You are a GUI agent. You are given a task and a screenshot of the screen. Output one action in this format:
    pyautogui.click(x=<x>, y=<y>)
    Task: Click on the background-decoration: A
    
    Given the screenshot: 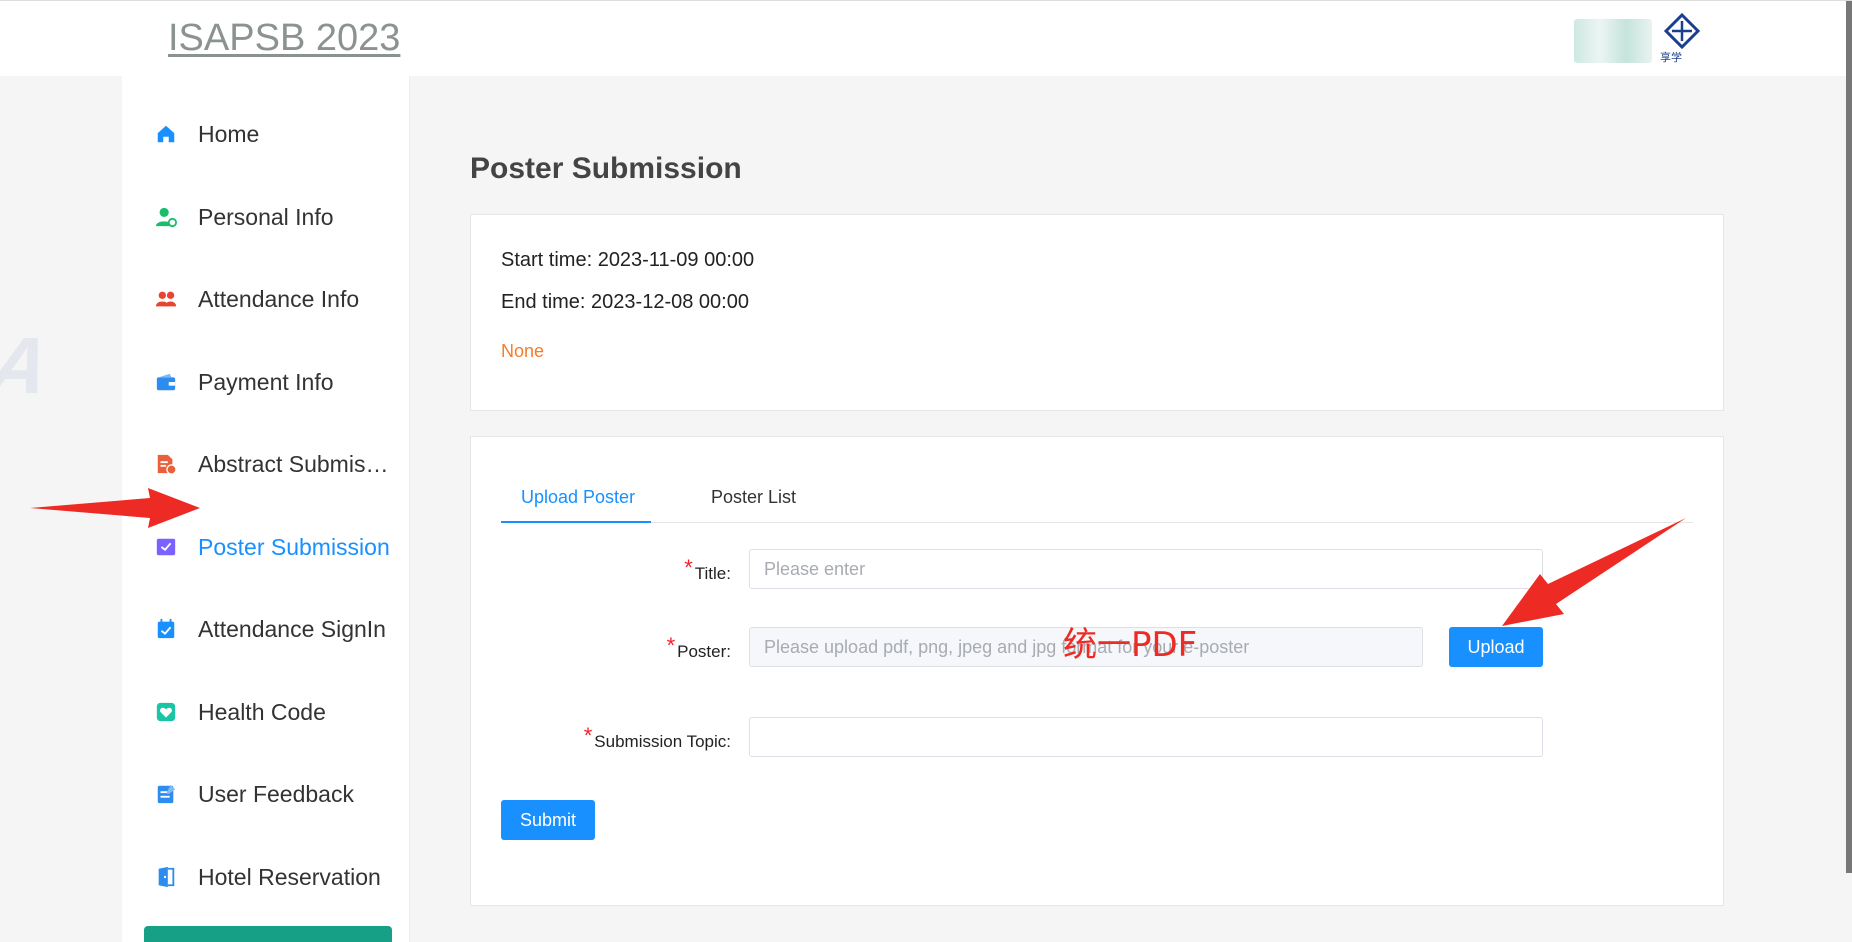 What is the action you would take?
    pyautogui.click(x=28, y=365)
    